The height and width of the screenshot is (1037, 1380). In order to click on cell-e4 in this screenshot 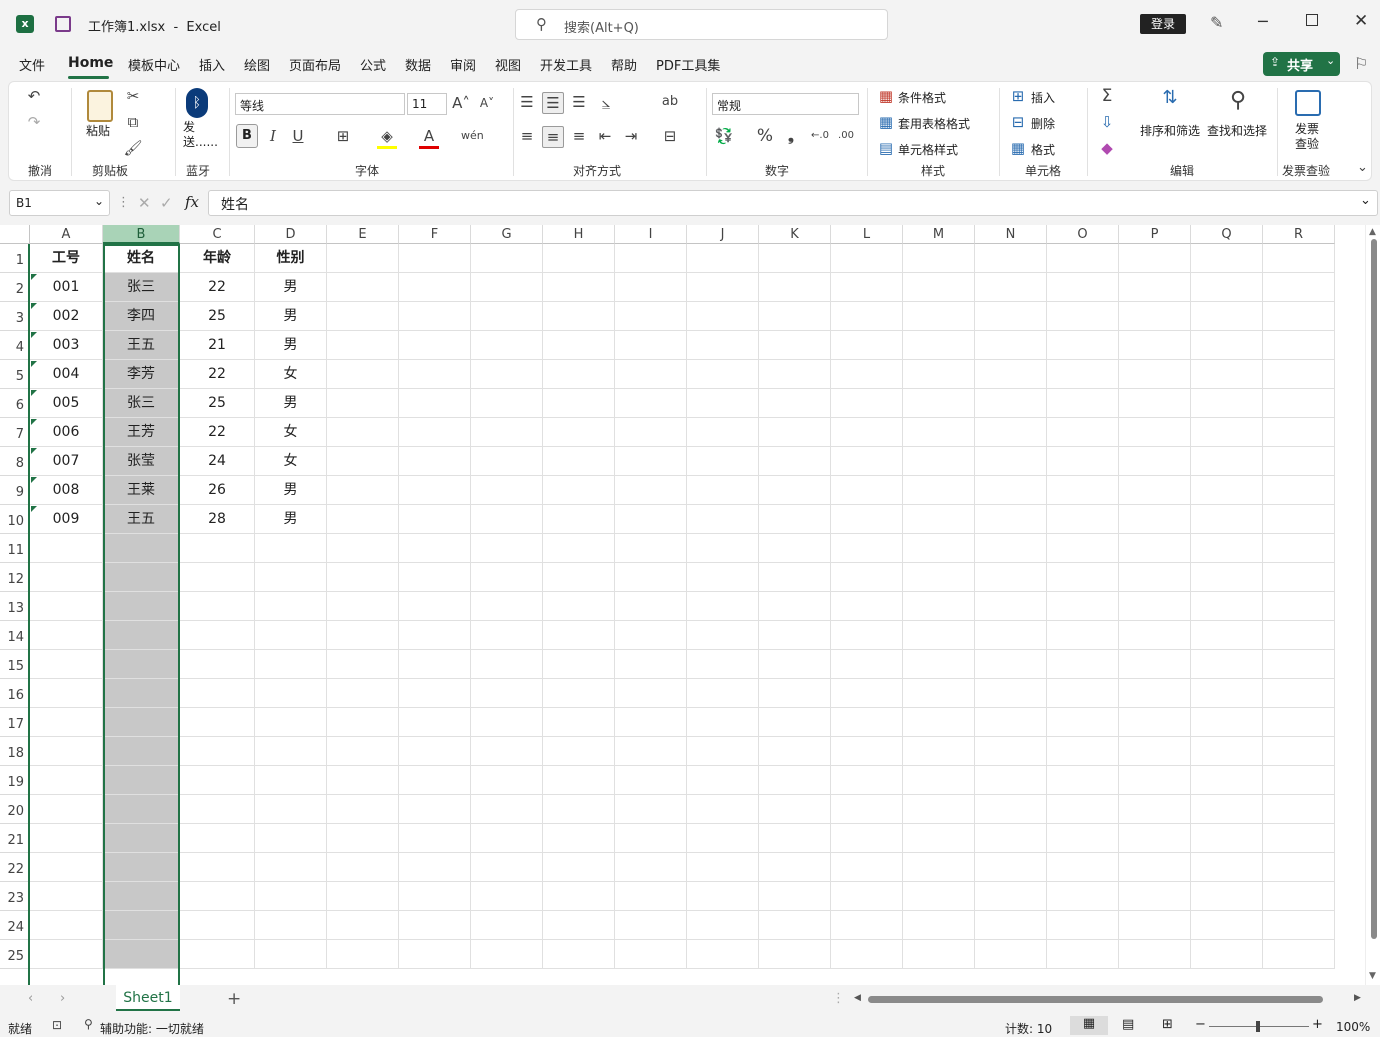, I will do `click(363, 345)`.